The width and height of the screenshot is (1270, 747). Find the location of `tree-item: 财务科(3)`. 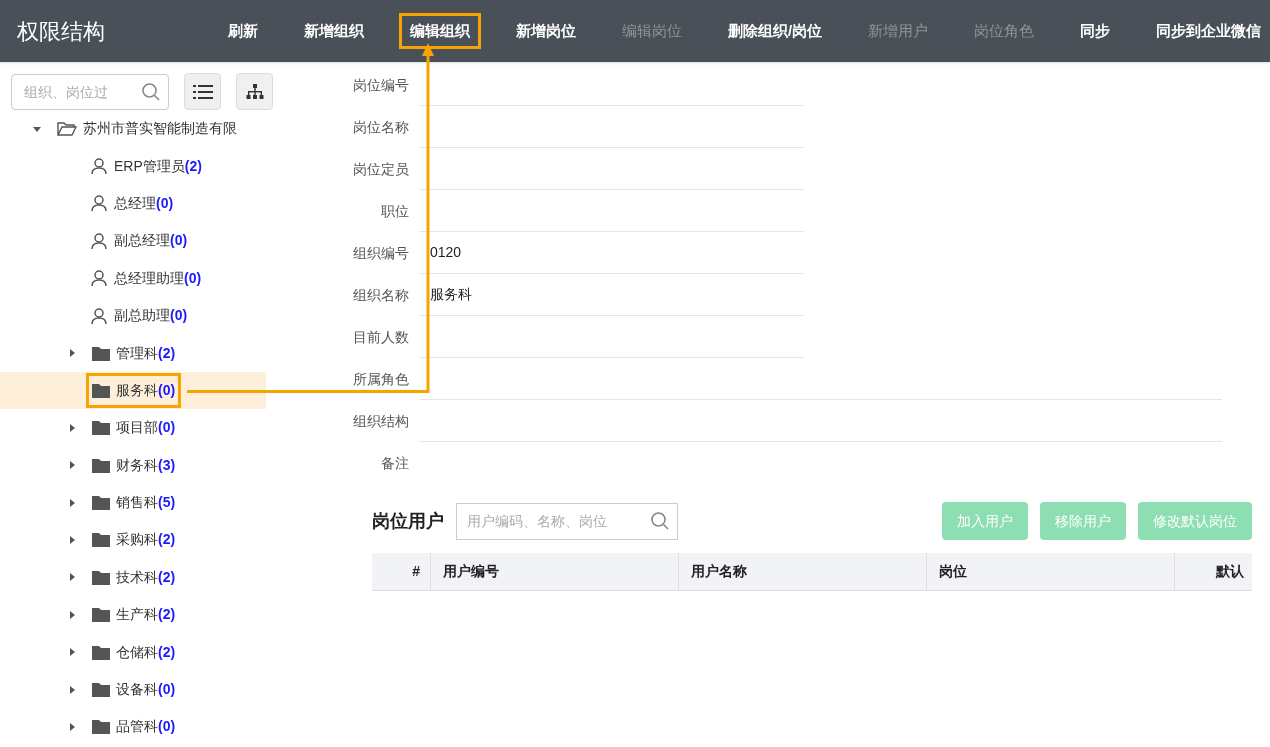

tree-item: 财务科(3) is located at coordinates (133, 465).